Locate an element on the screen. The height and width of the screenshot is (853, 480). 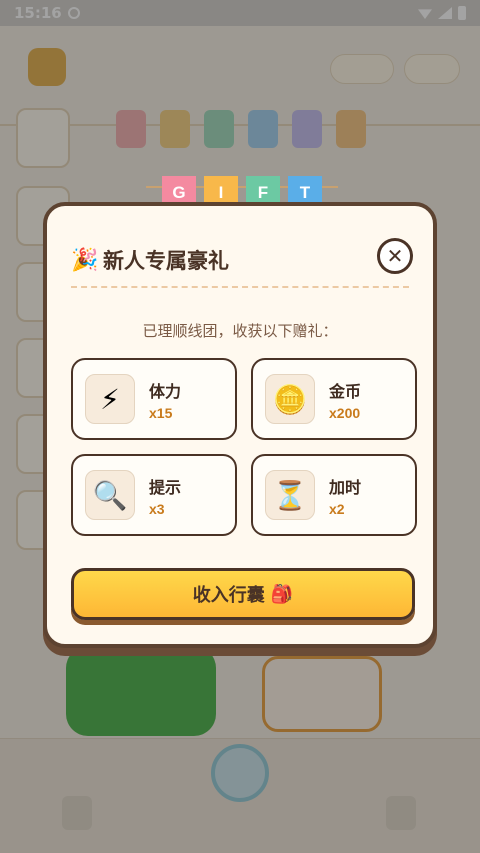
backpack-icon: 🎒 is located at coordinates (282, 594).